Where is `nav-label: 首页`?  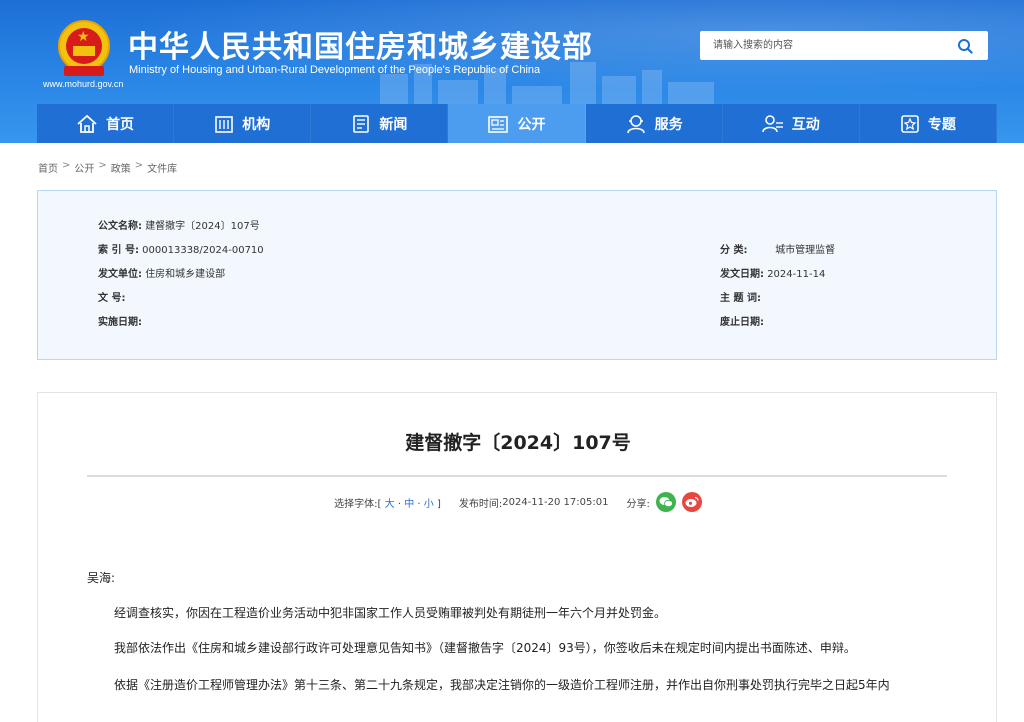 nav-label: 首页 is located at coordinates (120, 124).